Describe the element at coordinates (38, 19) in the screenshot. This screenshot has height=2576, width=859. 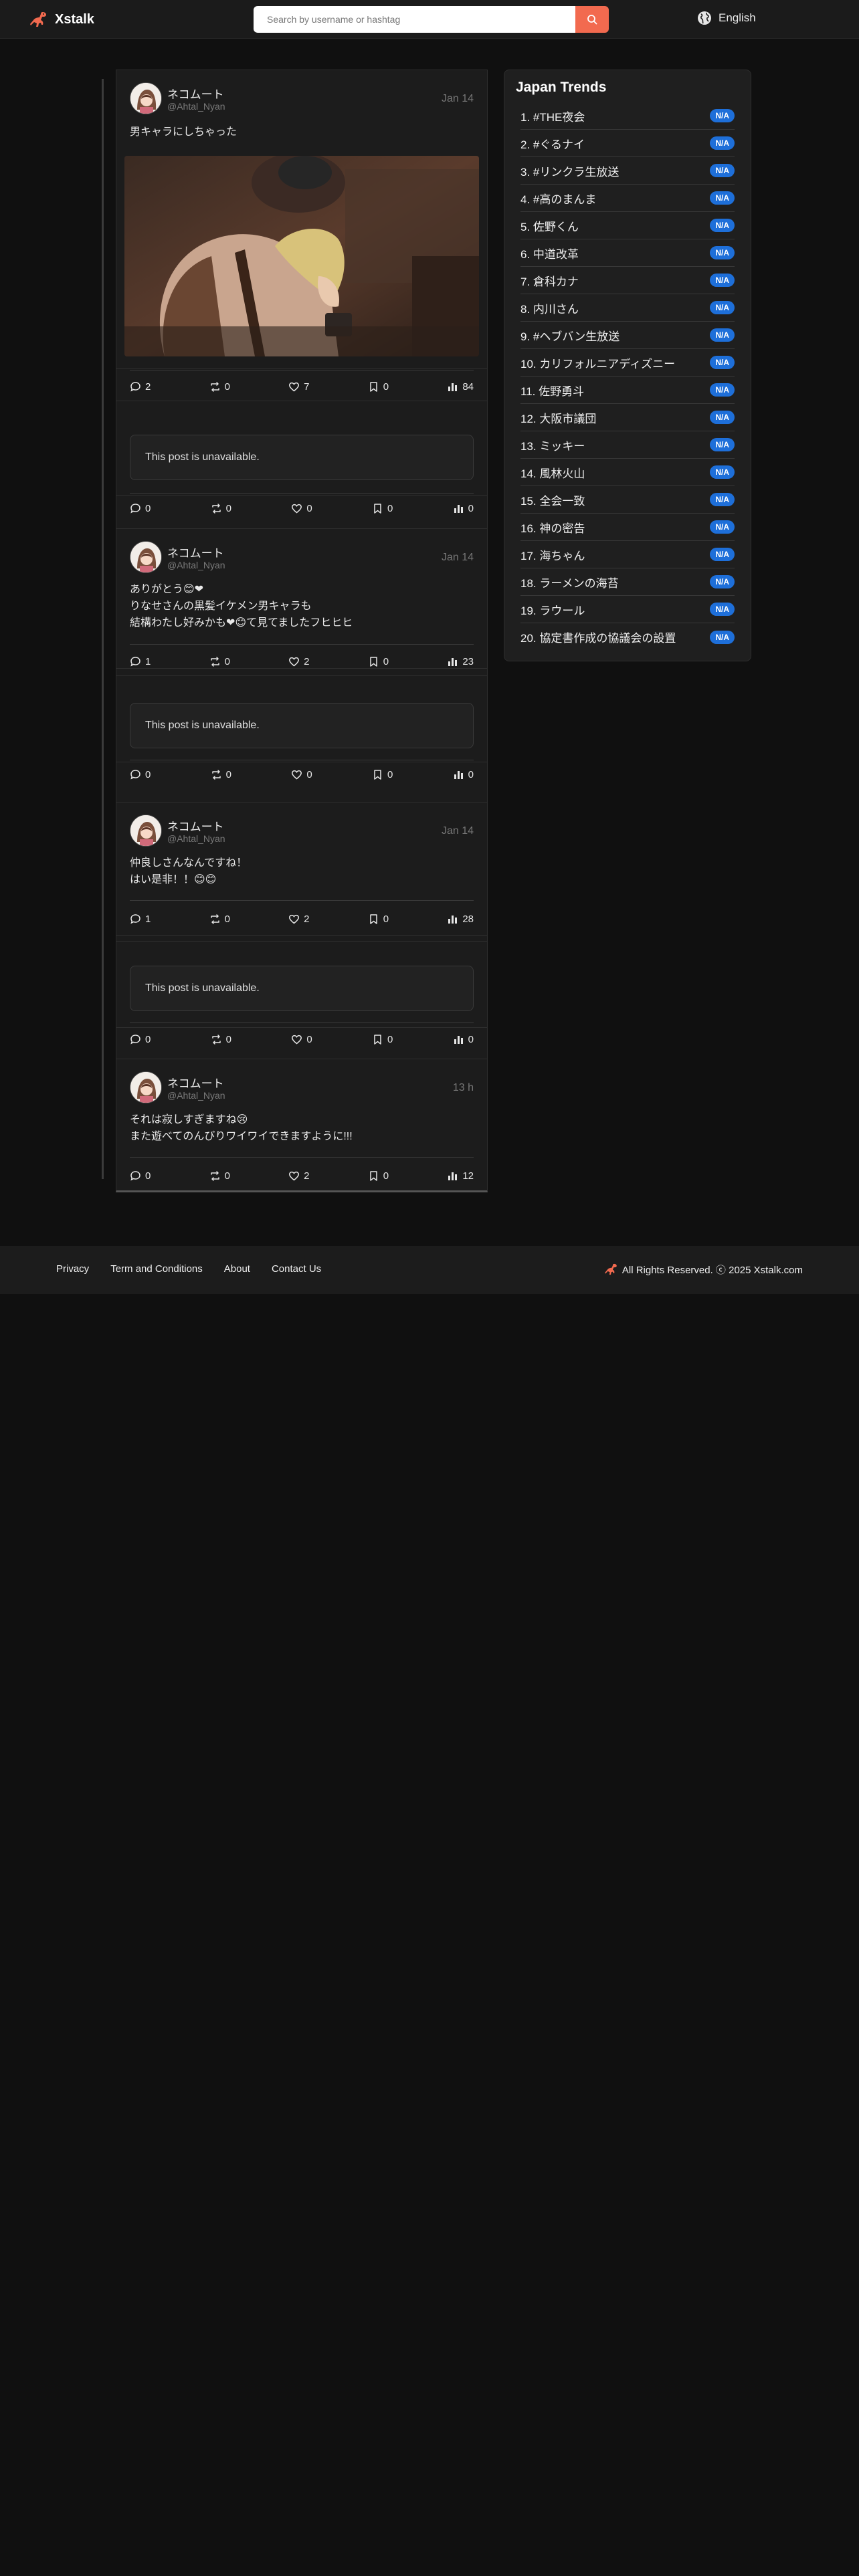
I see `dinosaur-logo-icon` at that location.